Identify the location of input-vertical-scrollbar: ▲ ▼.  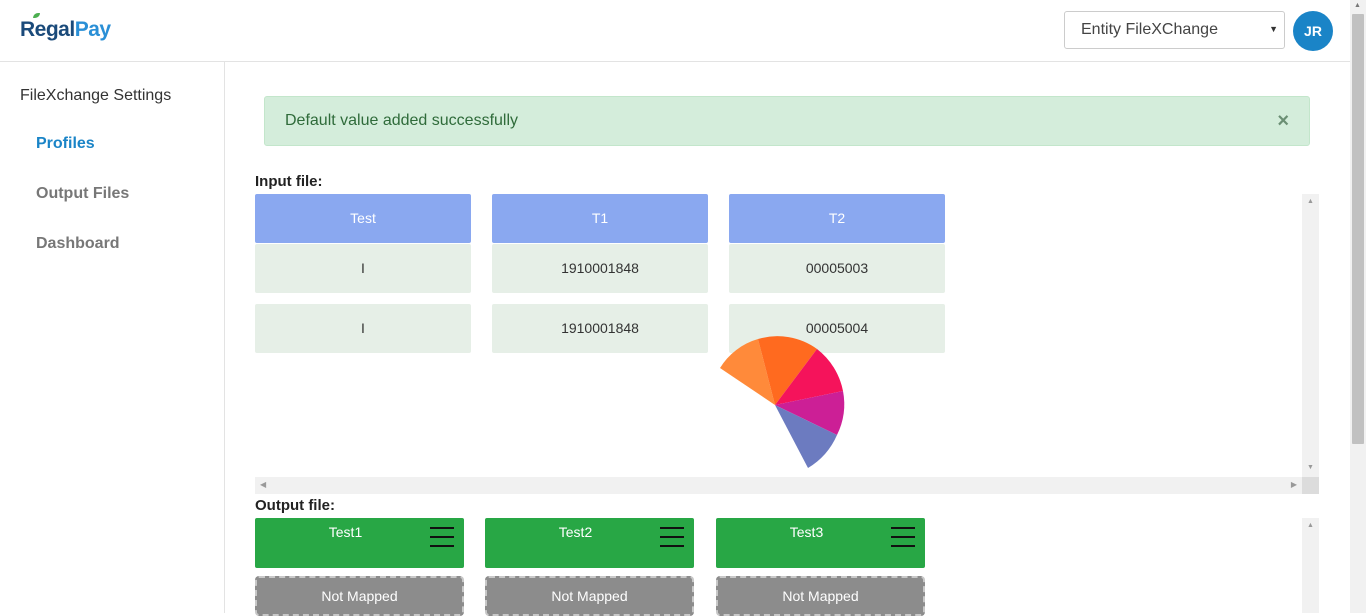
(1310, 335).